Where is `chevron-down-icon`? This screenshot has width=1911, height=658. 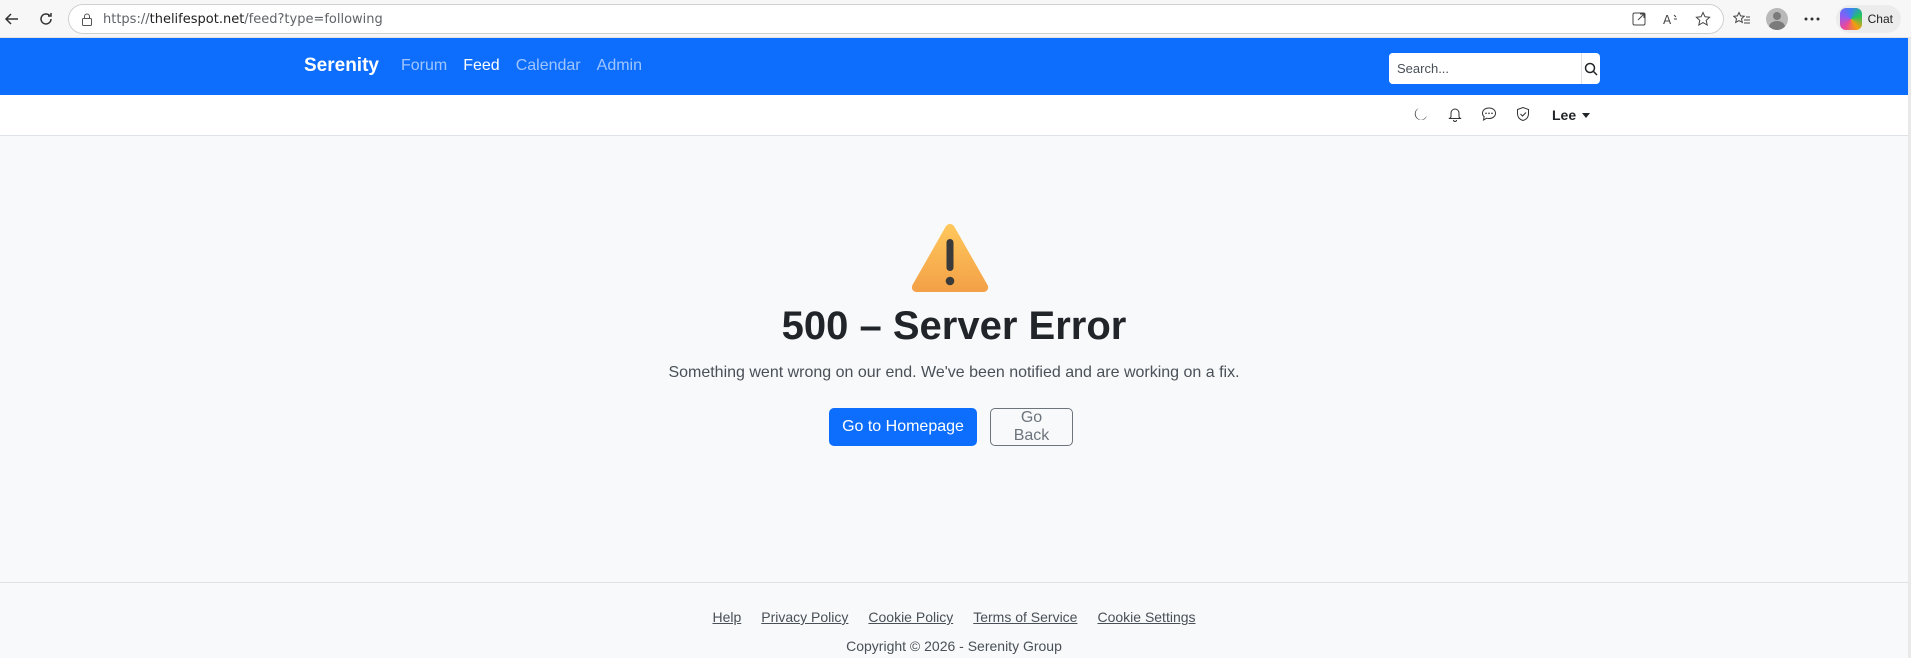
chevron-down-icon is located at coordinates (1586, 115).